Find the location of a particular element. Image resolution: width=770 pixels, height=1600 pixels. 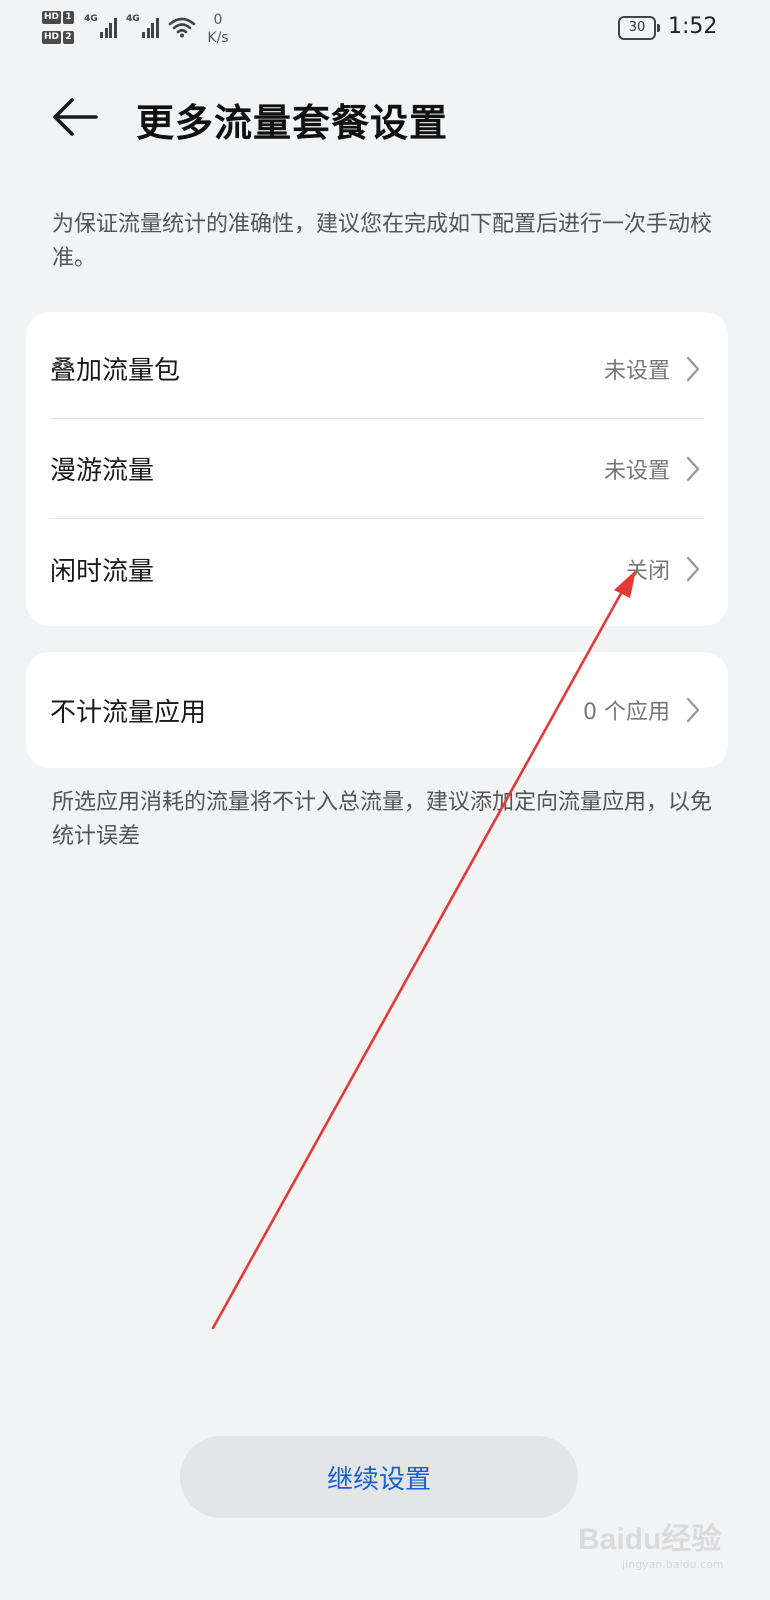

network-type-sim1: 4G is located at coordinates (91, 19).